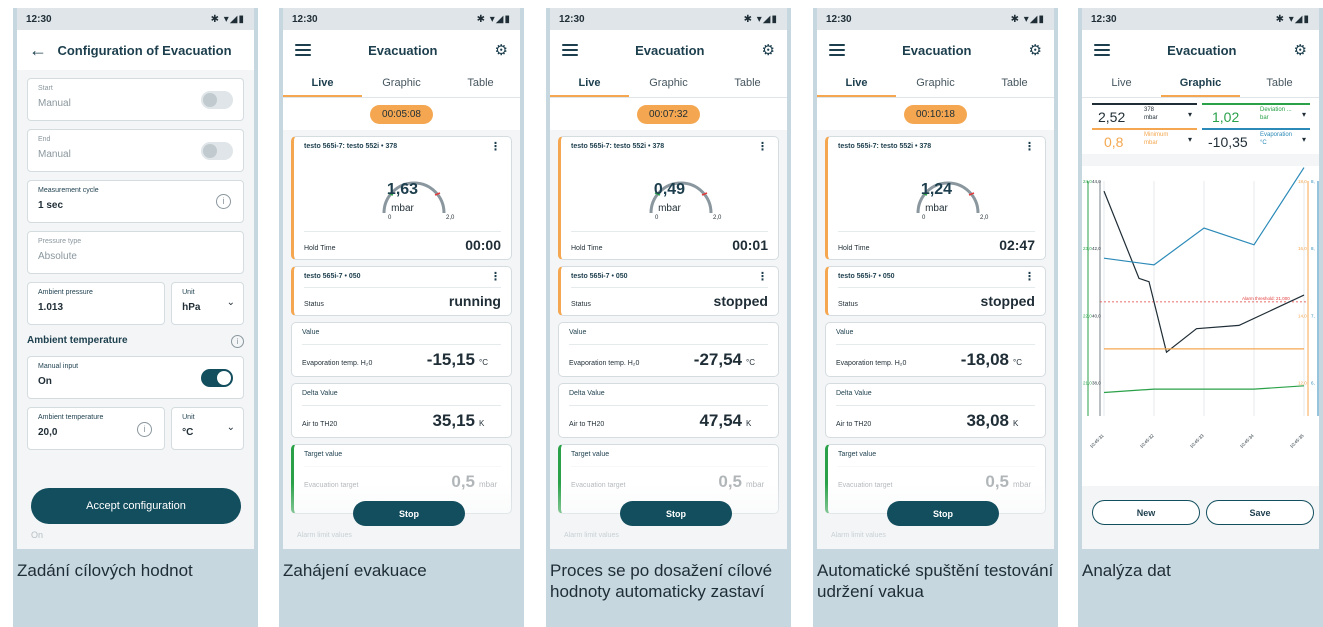  What do you see at coordinates (670, 50) in the screenshot?
I see `page-title: Evacuation` at bounding box center [670, 50].